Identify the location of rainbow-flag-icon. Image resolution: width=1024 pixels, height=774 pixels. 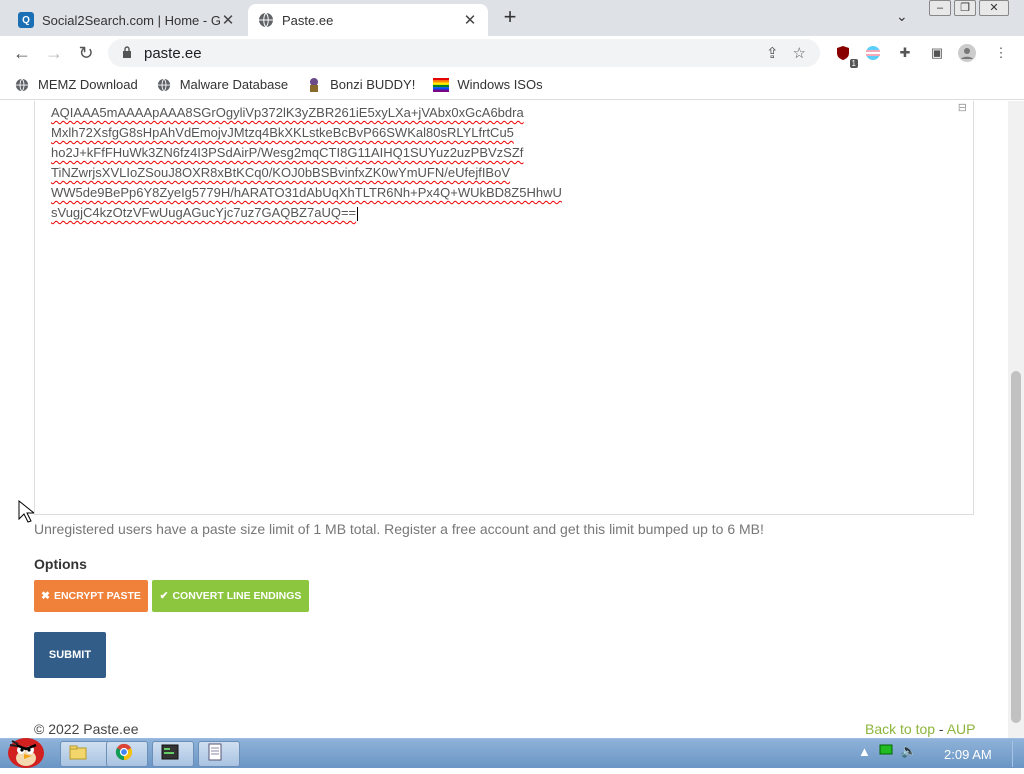
(441, 85).